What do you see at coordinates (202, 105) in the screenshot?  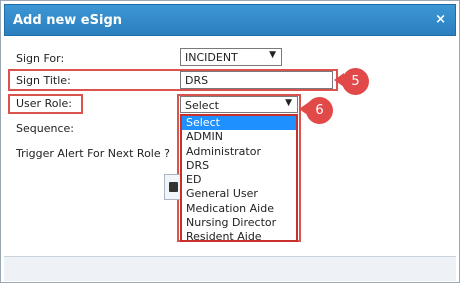 I see `user-role-value: Select` at bounding box center [202, 105].